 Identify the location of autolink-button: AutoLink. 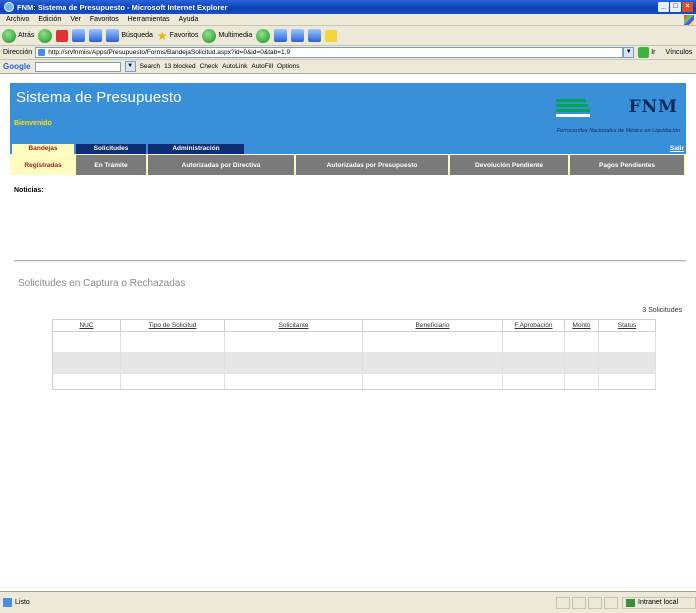
(234, 66).